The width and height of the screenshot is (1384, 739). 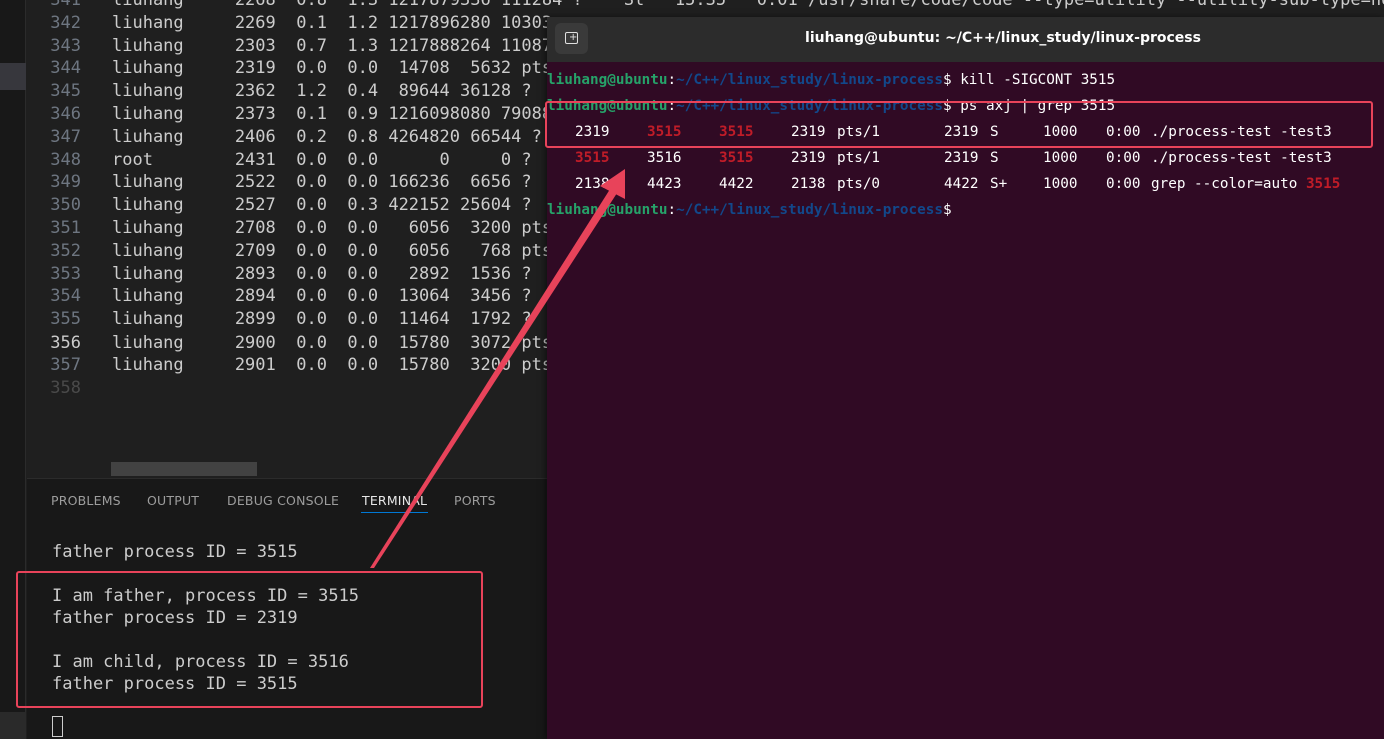 What do you see at coordinates (65, 159) in the screenshot?
I see `line-number: 348` at bounding box center [65, 159].